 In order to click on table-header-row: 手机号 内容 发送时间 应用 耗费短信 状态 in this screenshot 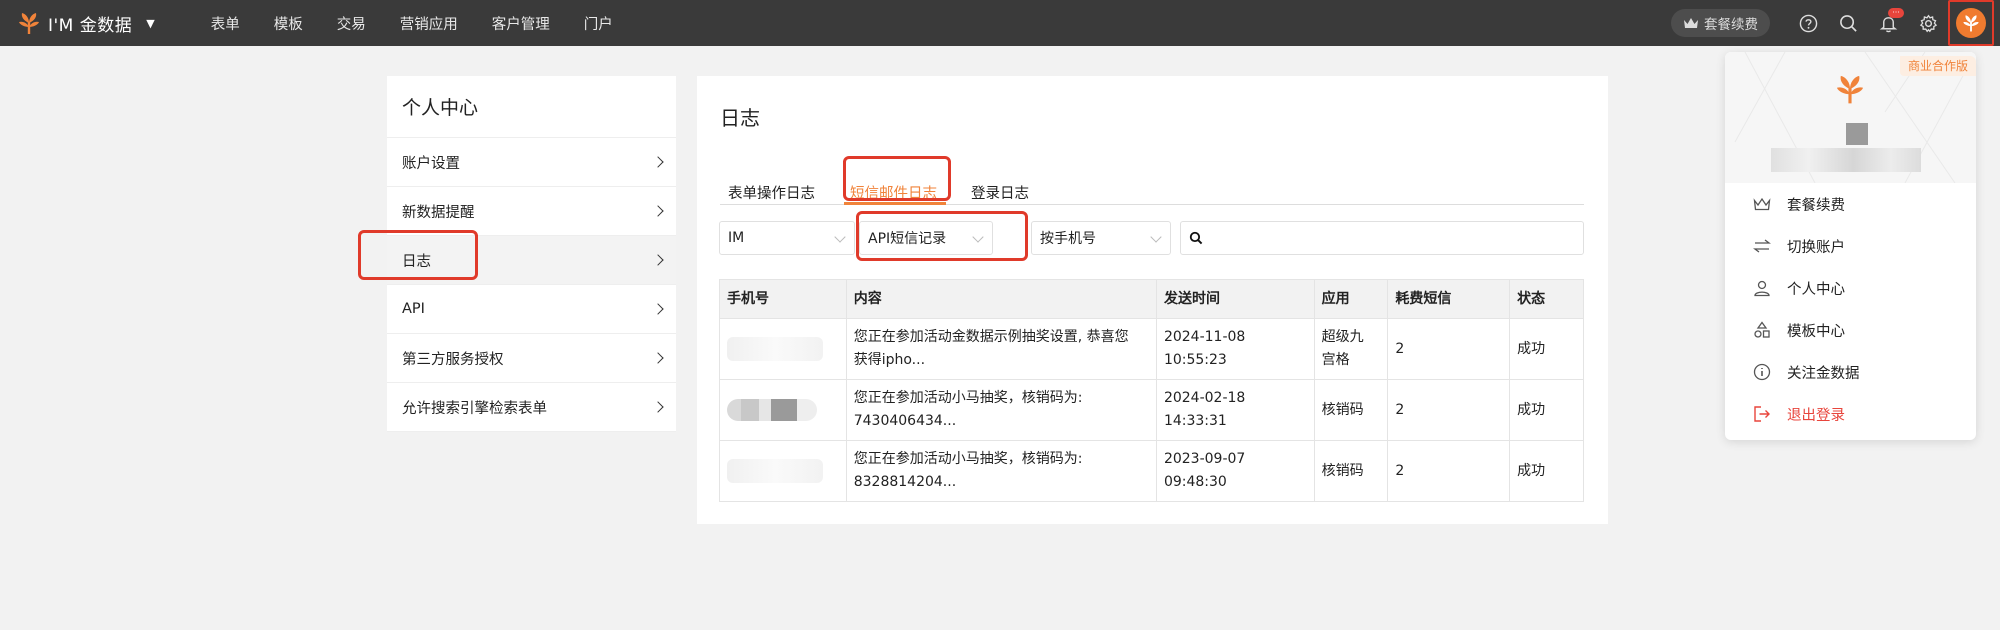, I will do `click(1151, 299)`.